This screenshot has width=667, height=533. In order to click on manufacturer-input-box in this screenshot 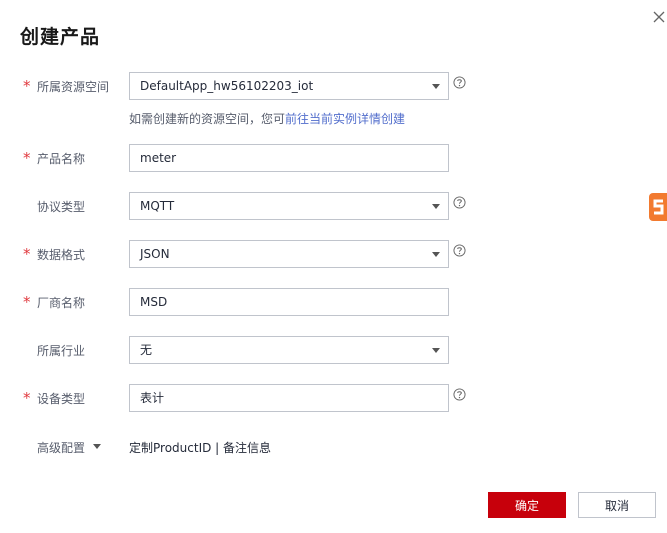, I will do `click(289, 302)`.